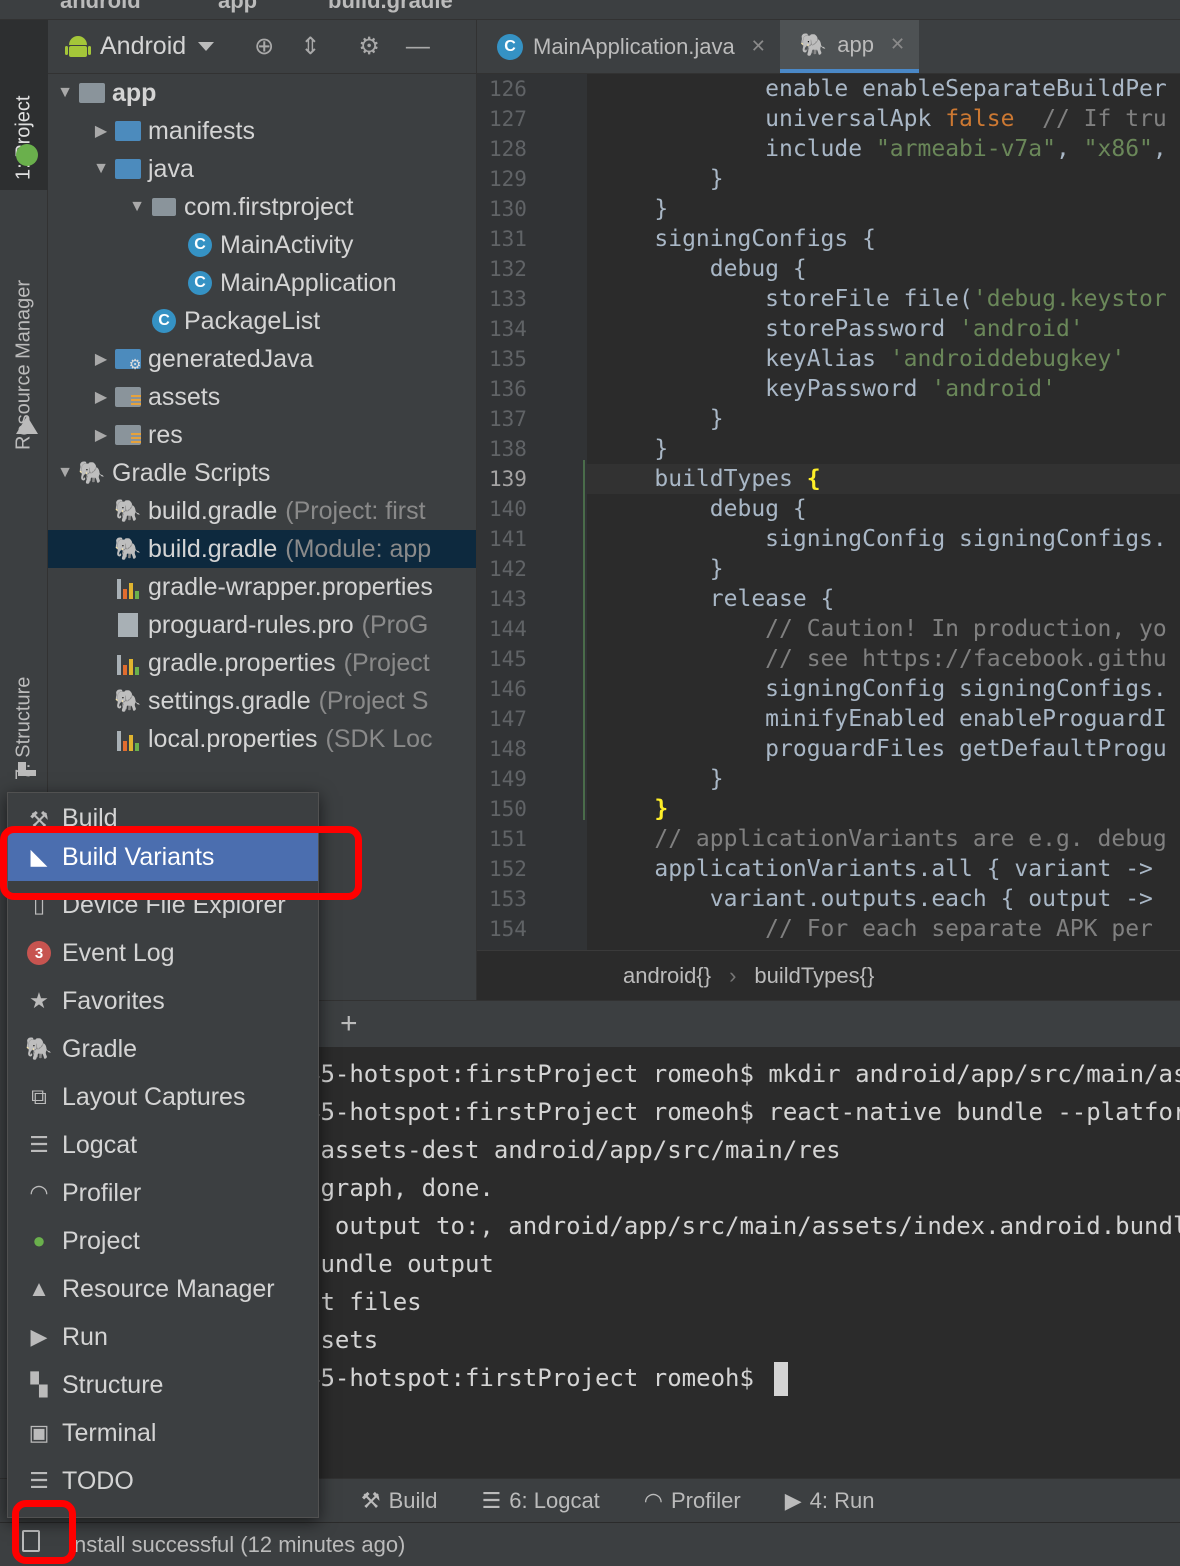  I want to click on tree-item: C MainApplication, so click(262, 283).